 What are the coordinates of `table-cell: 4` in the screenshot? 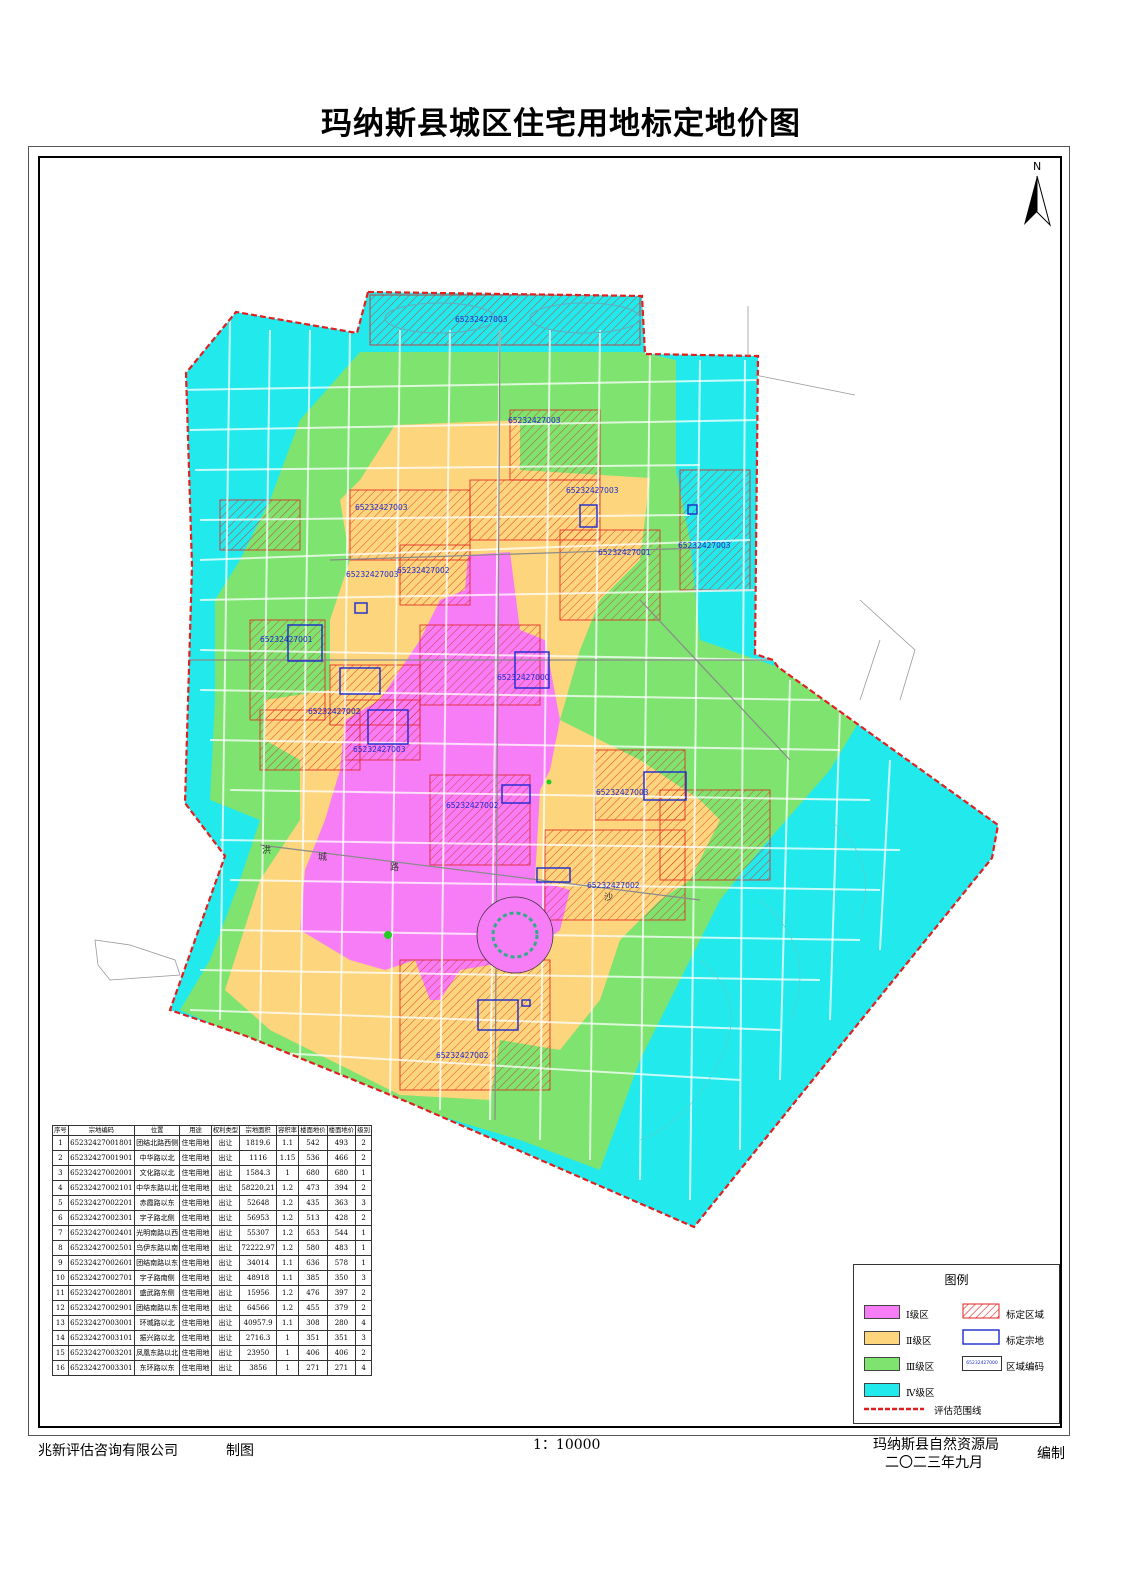 It's located at (363, 1368).